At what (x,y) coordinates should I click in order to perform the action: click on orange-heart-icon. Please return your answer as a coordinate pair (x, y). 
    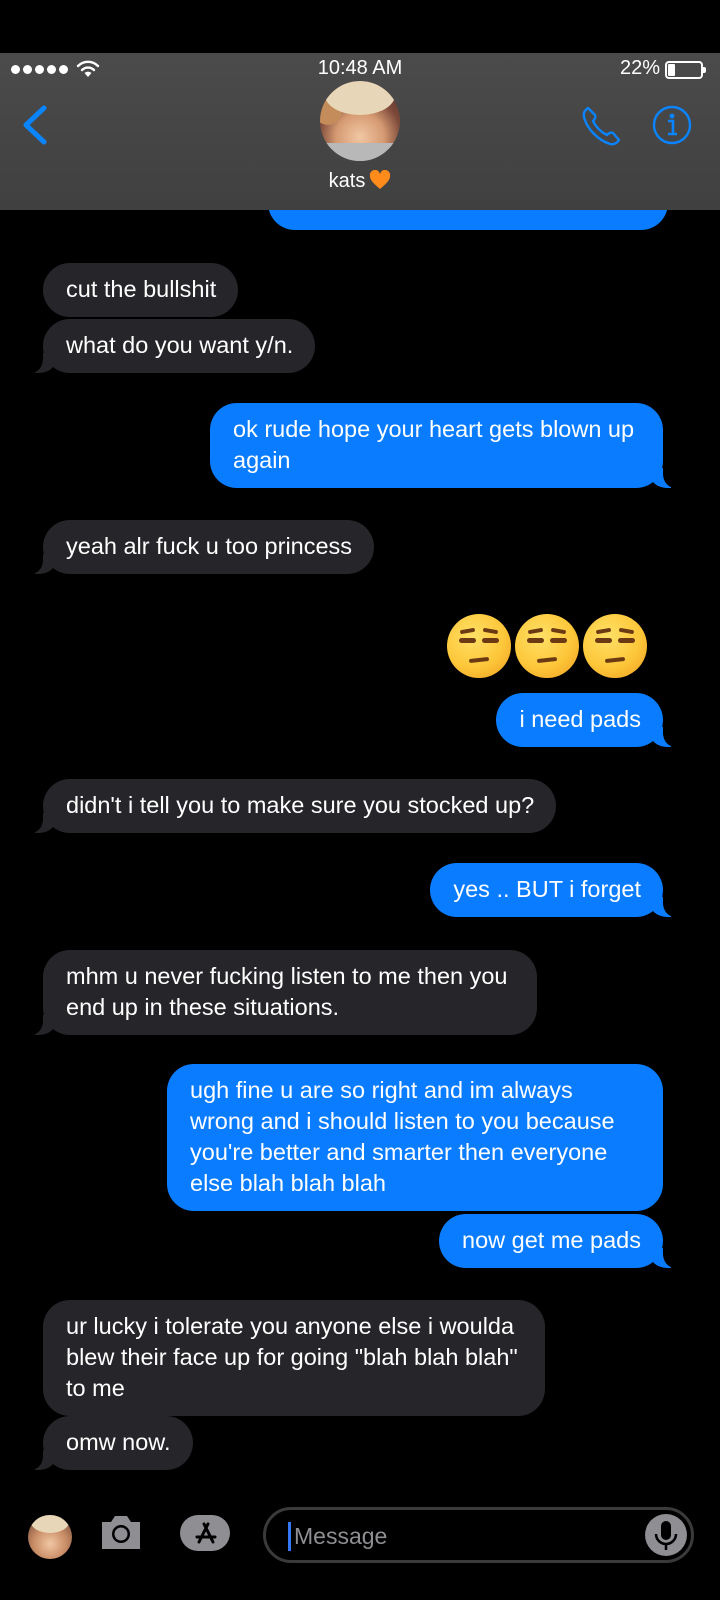
    Looking at the image, I should click on (380, 179).